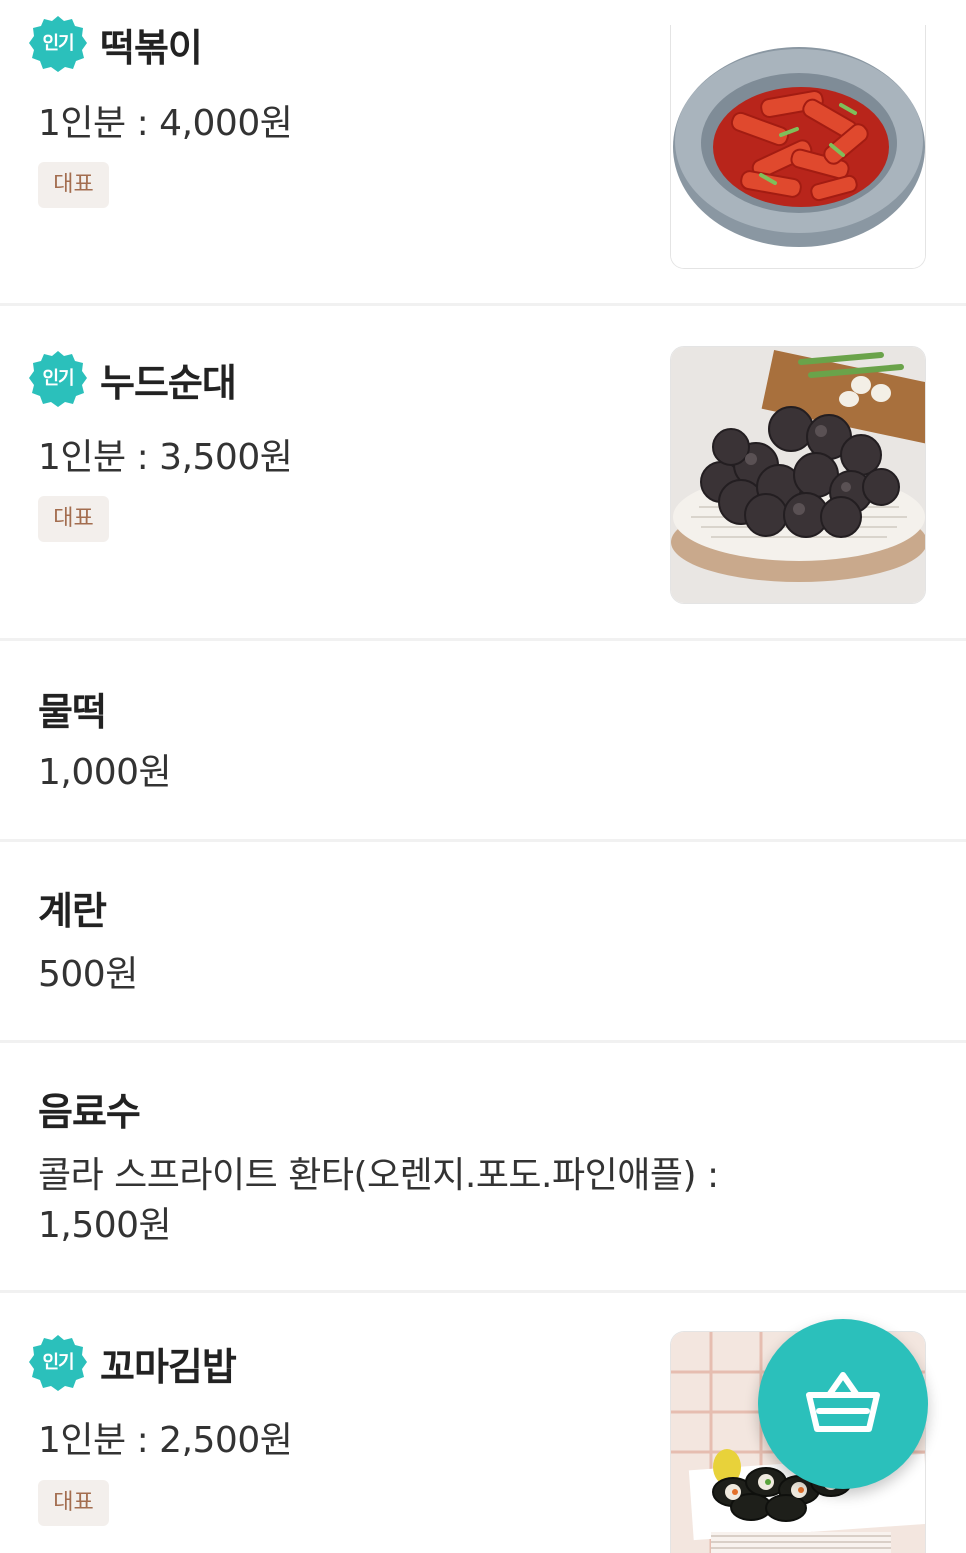  I want to click on menu-item-title: 인기 떡볶이, so click(115, 44).